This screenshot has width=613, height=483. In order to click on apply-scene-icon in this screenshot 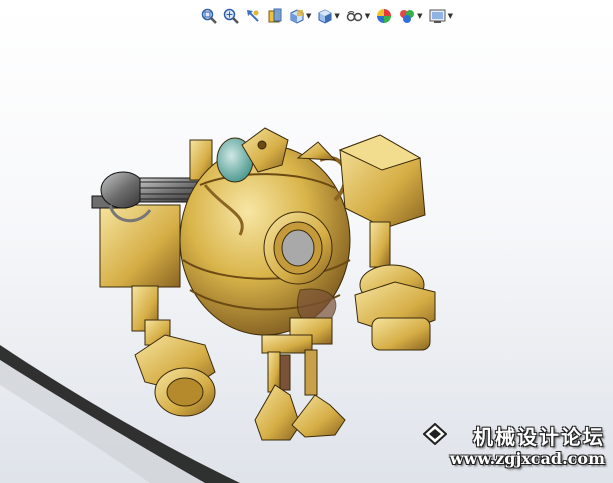, I will do `click(407, 16)`.